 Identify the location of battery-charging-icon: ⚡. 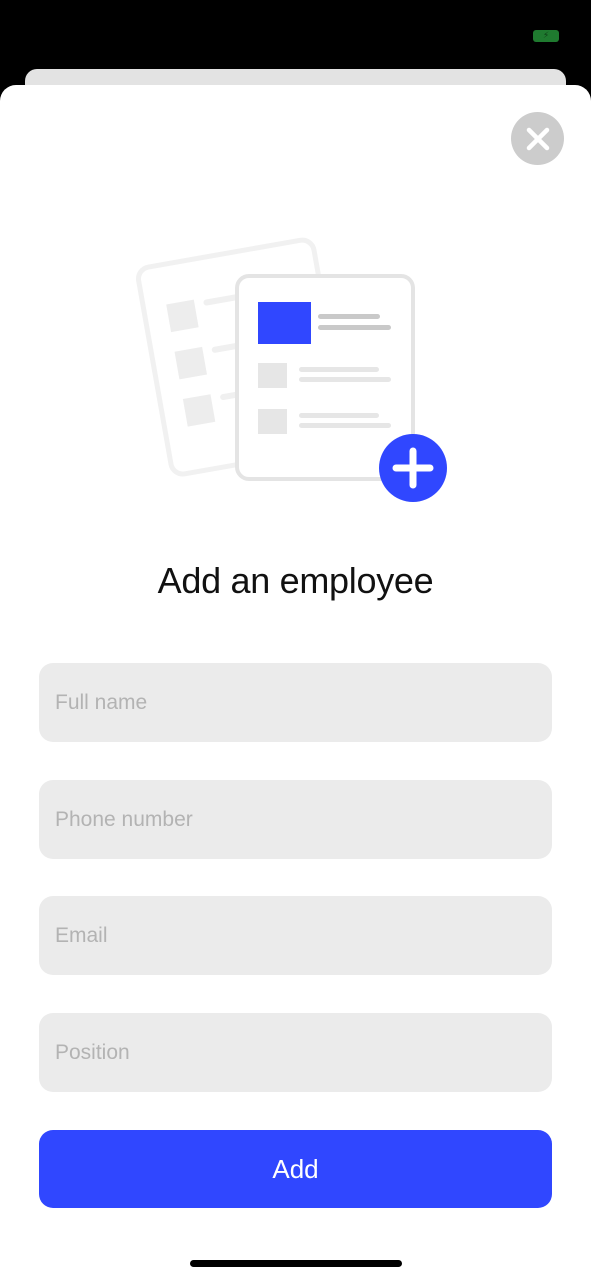
(546, 36).